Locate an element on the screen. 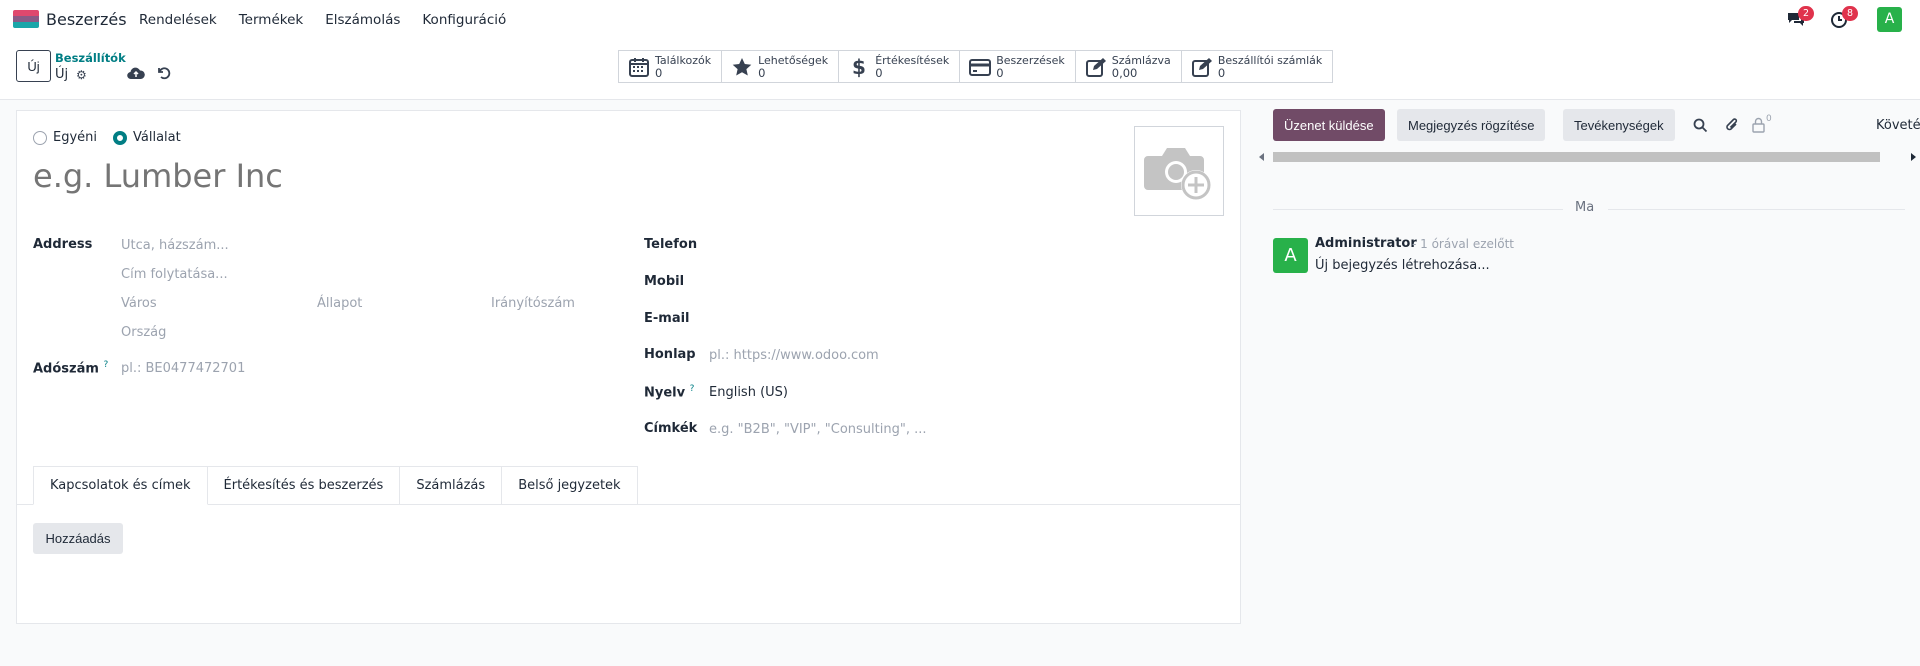  lock-icon is located at coordinates (1758, 125).